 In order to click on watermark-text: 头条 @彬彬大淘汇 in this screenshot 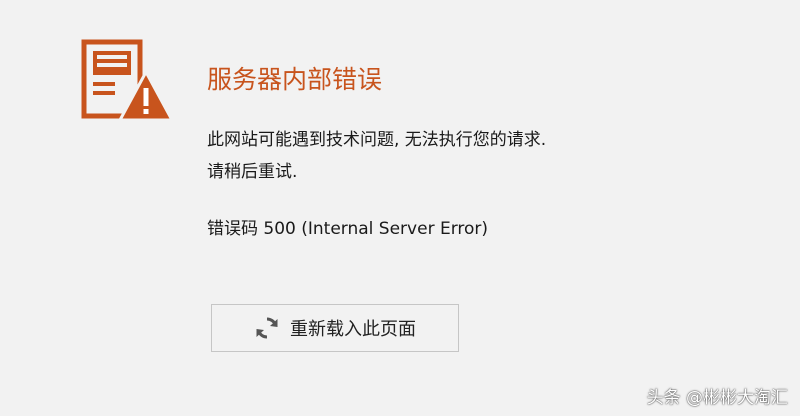, I will do `click(717, 398)`.